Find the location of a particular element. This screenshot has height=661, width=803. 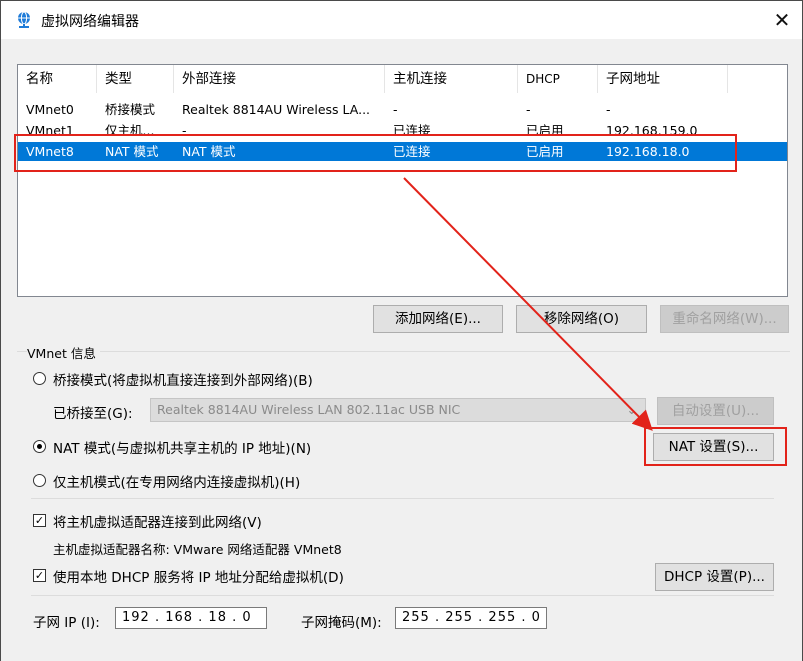

cell-dhcp: - is located at coordinates (528, 109).